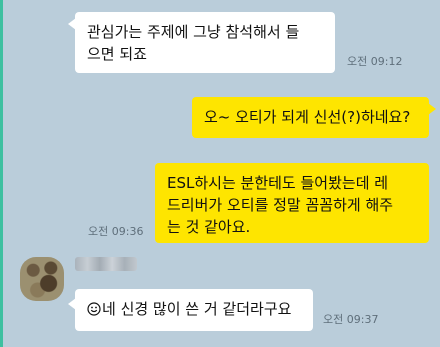  Describe the element at coordinates (432, 109) in the screenshot. I see `bubble-tail` at that location.